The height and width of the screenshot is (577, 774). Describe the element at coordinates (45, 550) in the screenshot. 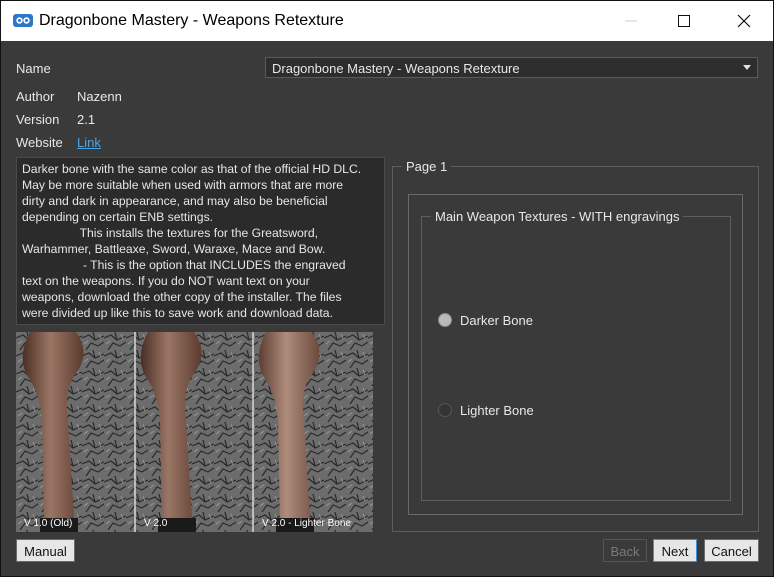

I see `manual-button: Manual` at that location.